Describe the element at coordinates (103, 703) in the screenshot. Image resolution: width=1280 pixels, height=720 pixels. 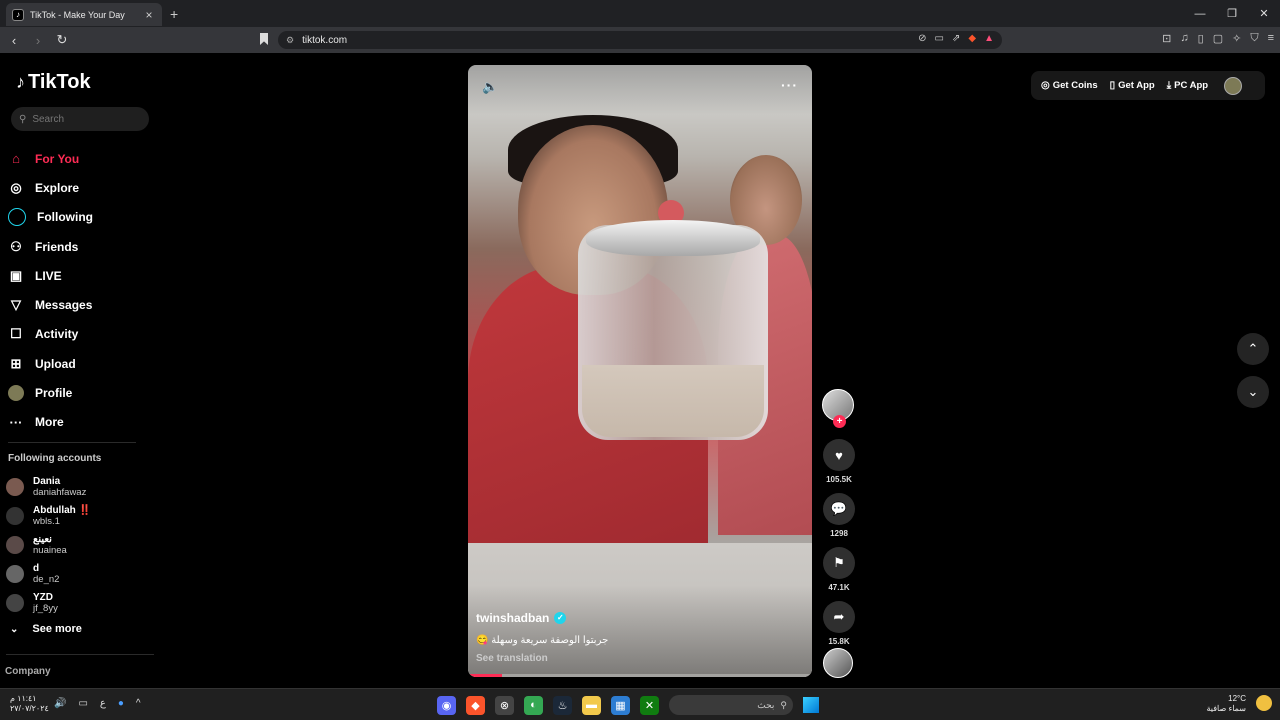
I see `language-indicator: ع` at that location.